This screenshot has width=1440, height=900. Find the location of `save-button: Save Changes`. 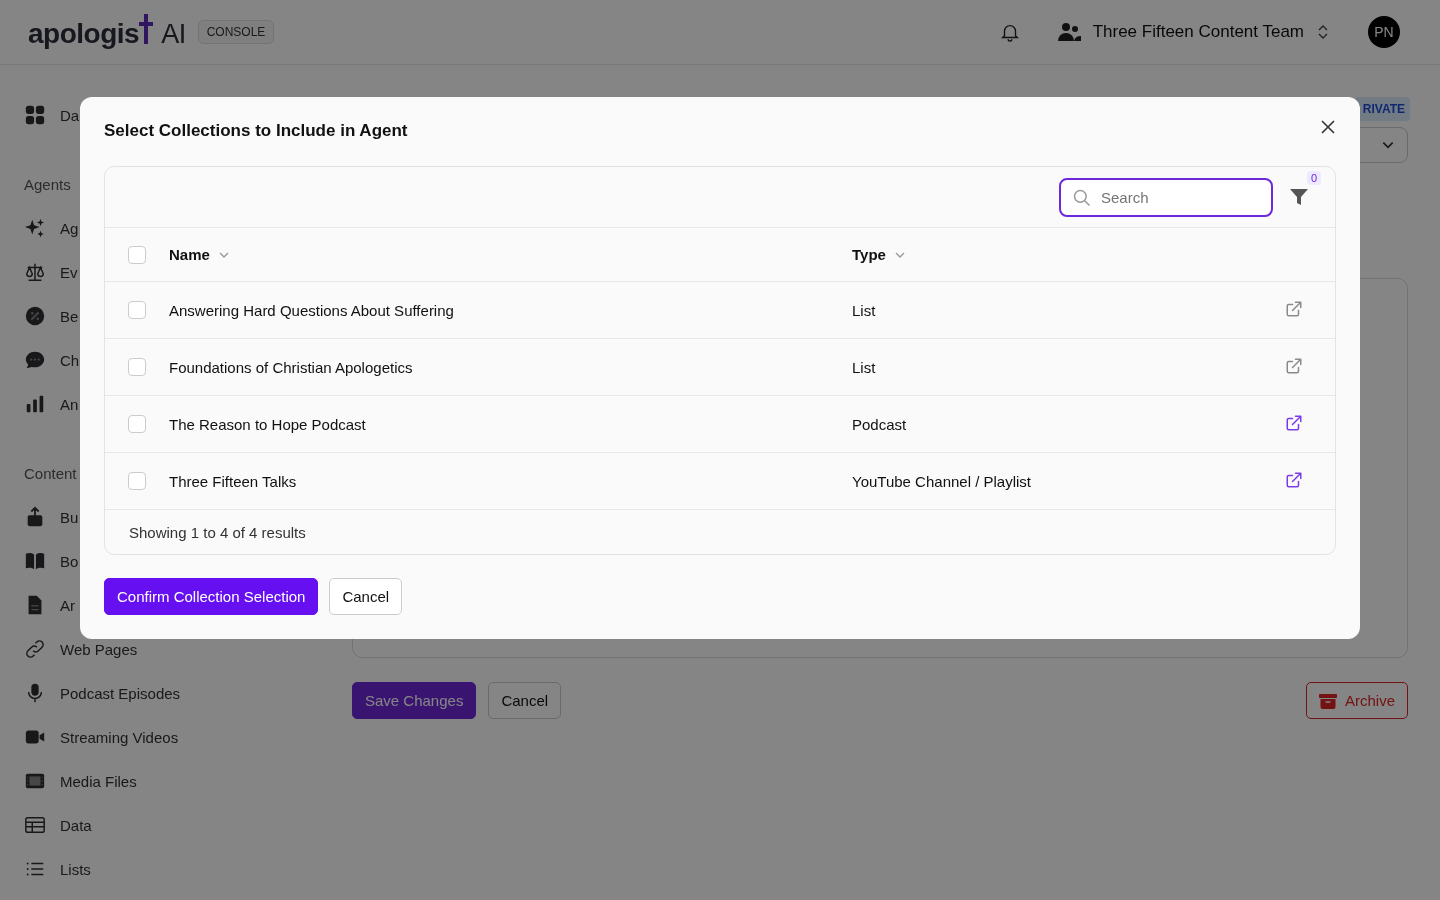

save-button: Save Changes is located at coordinates (414, 700).